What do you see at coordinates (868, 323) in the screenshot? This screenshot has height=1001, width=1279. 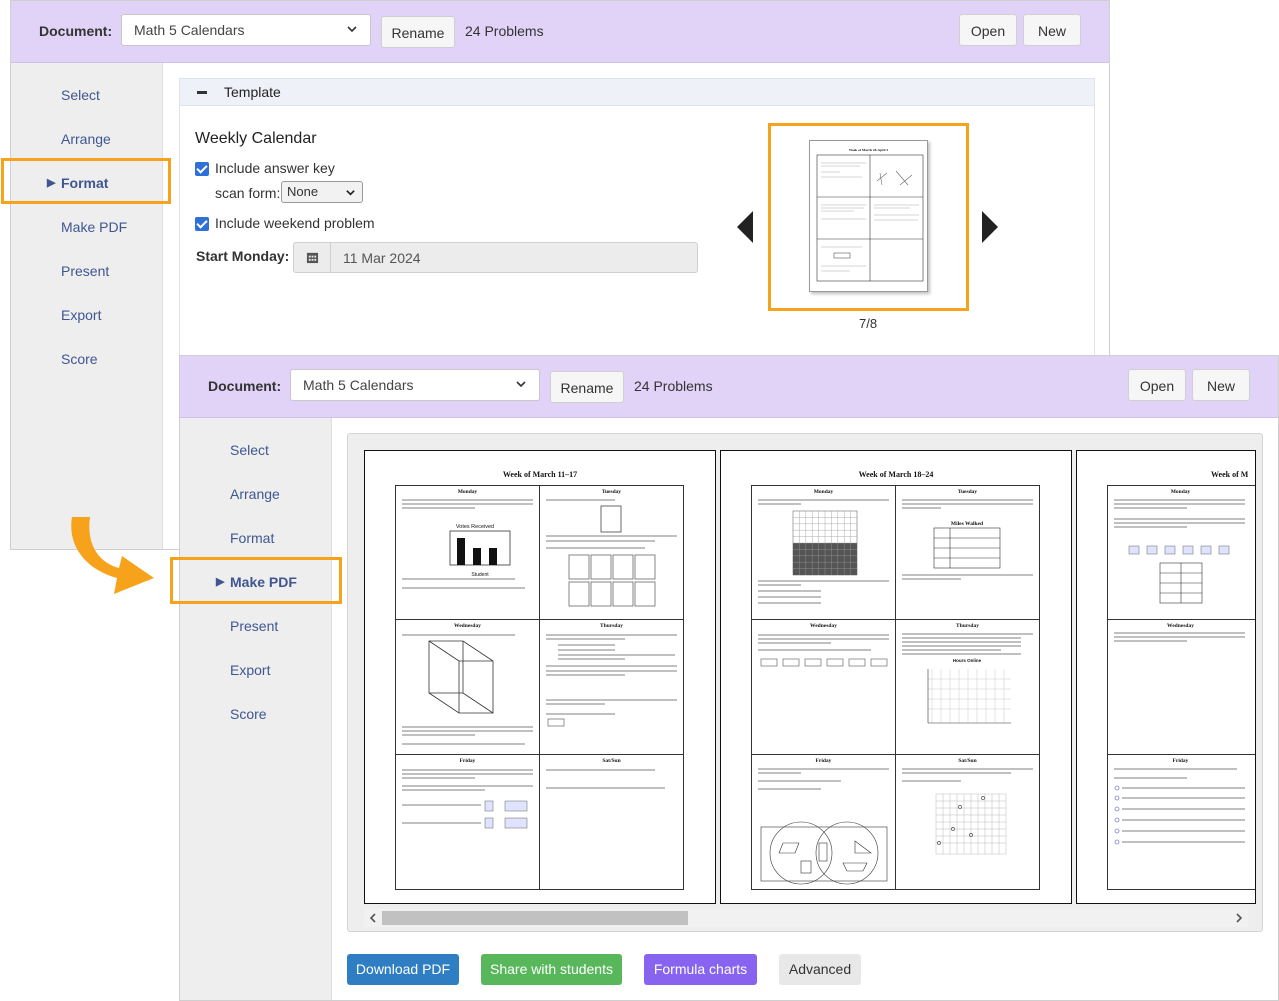 I see `template-counter: 7/8` at bounding box center [868, 323].